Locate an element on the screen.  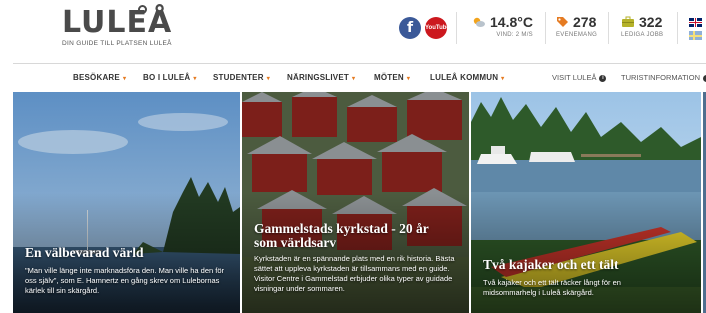
site-logo: LULEÅ DIN GUIDE TILL PLATSEN LULEÅ is located at coordinates (117, 28).